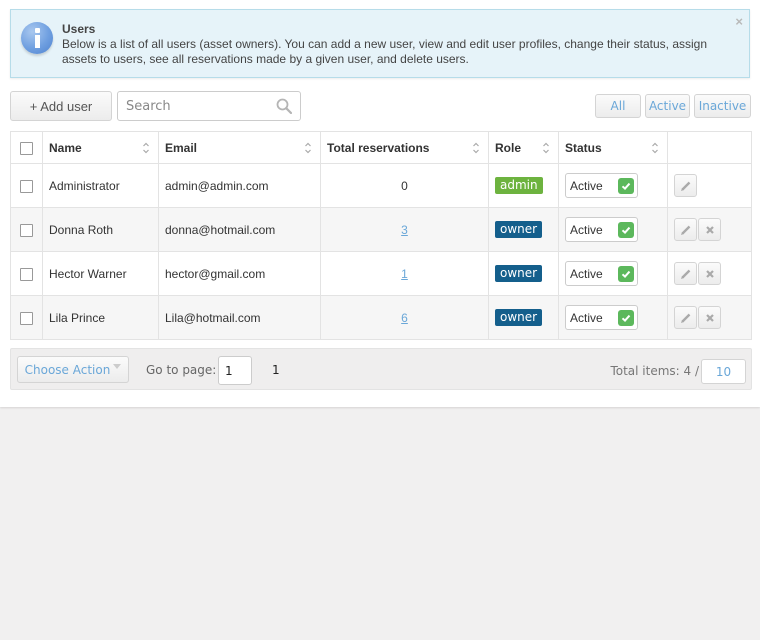 The image size is (760, 640). I want to click on column-label: Status, so click(583, 147).